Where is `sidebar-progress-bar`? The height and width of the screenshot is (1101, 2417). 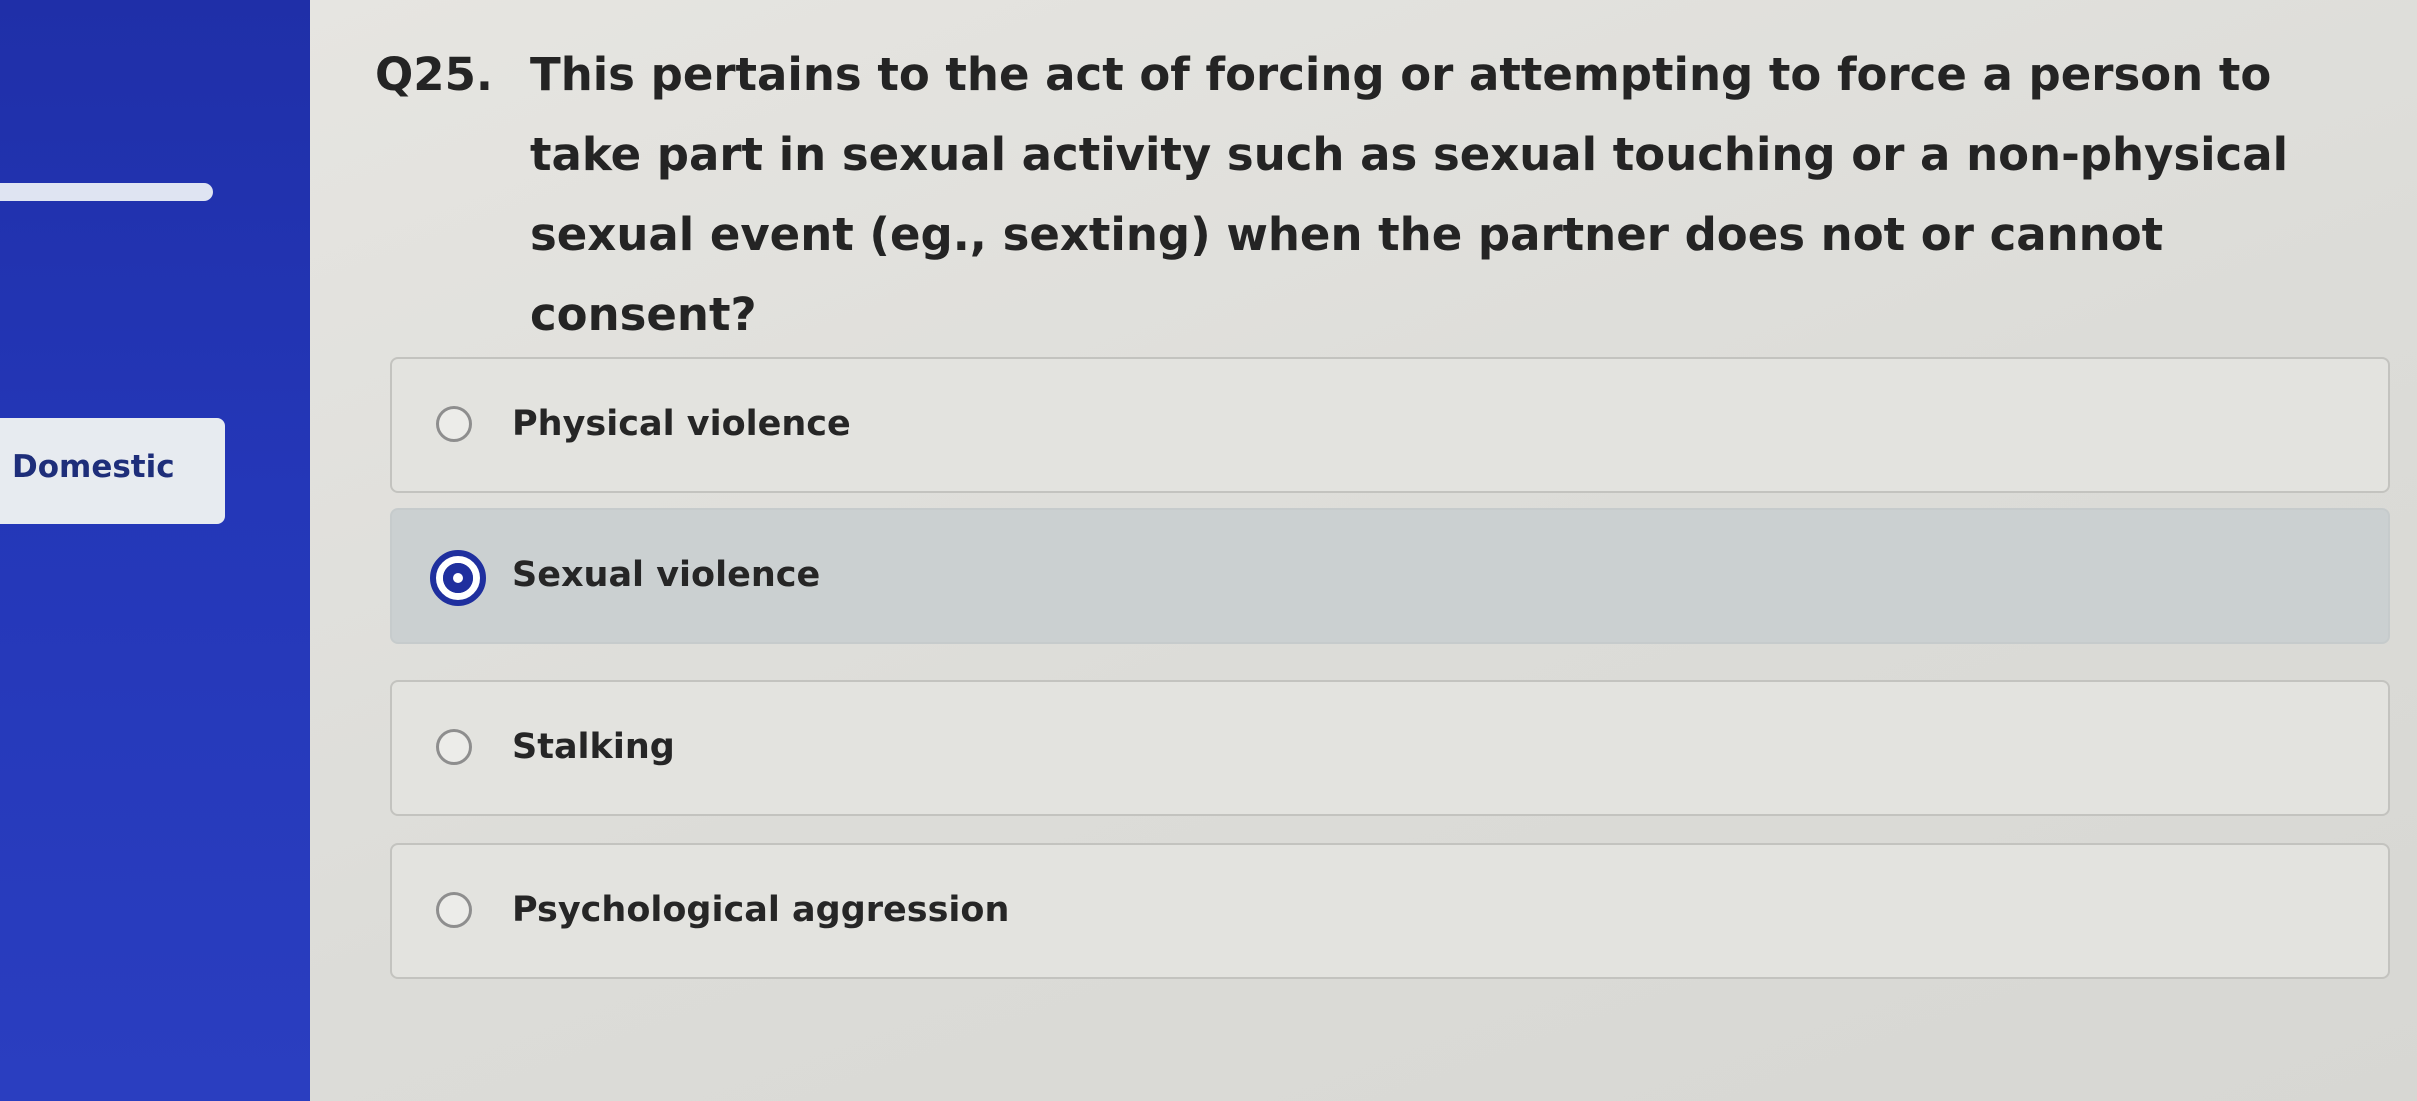 sidebar-progress-bar is located at coordinates (106, 192).